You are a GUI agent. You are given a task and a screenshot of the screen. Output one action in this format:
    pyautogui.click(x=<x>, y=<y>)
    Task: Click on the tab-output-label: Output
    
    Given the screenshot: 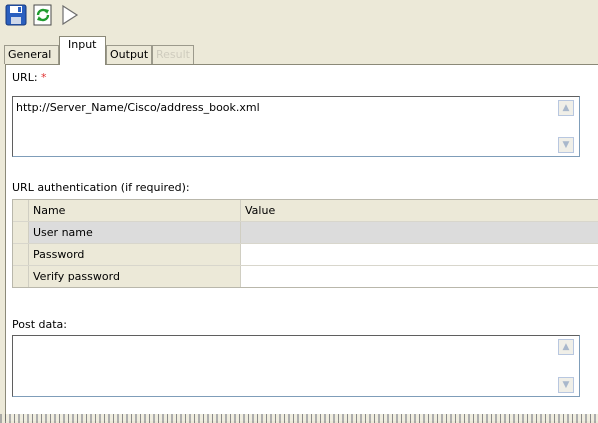 What is the action you would take?
    pyautogui.click(x=129, y=54)
    